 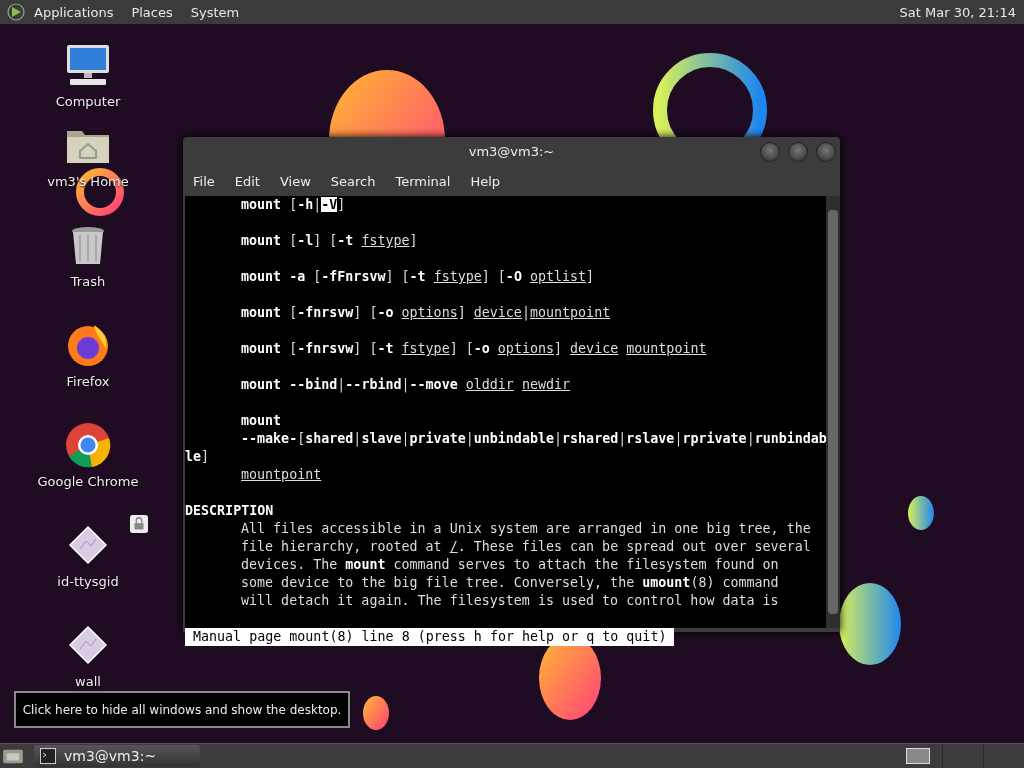 I want to click on terminal-line: devices. The mount command serves to attach the filesystem found on, so click(x=510, y=565).